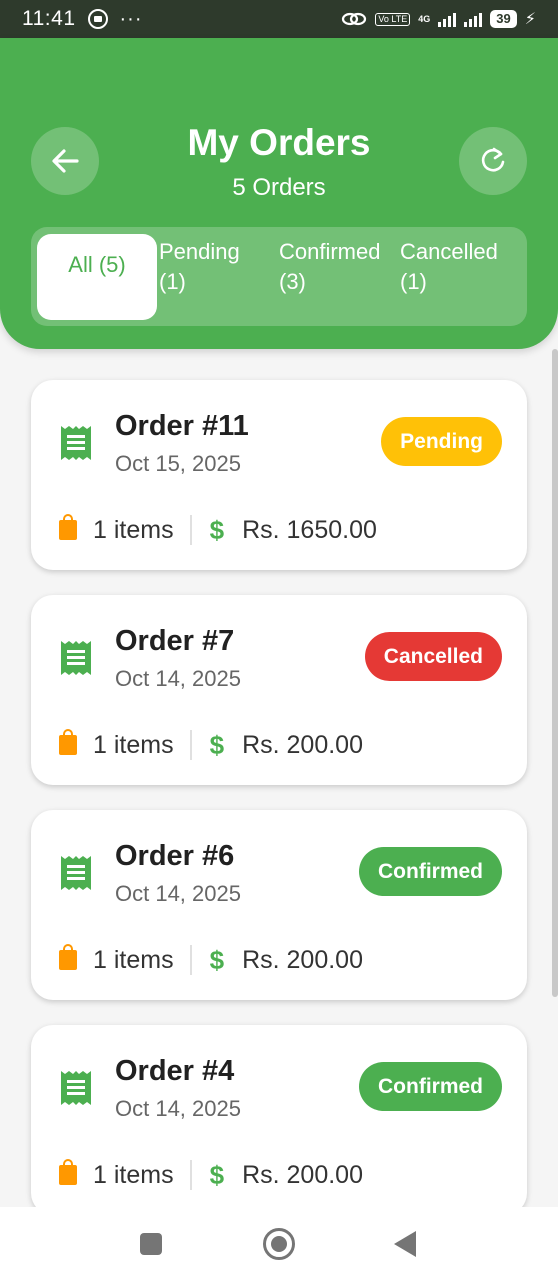 This screenshot has height=1280, width=558. Describe the element at coordinates (441, 441) in the screenshot. I see `status-badge: Pending` at that location.